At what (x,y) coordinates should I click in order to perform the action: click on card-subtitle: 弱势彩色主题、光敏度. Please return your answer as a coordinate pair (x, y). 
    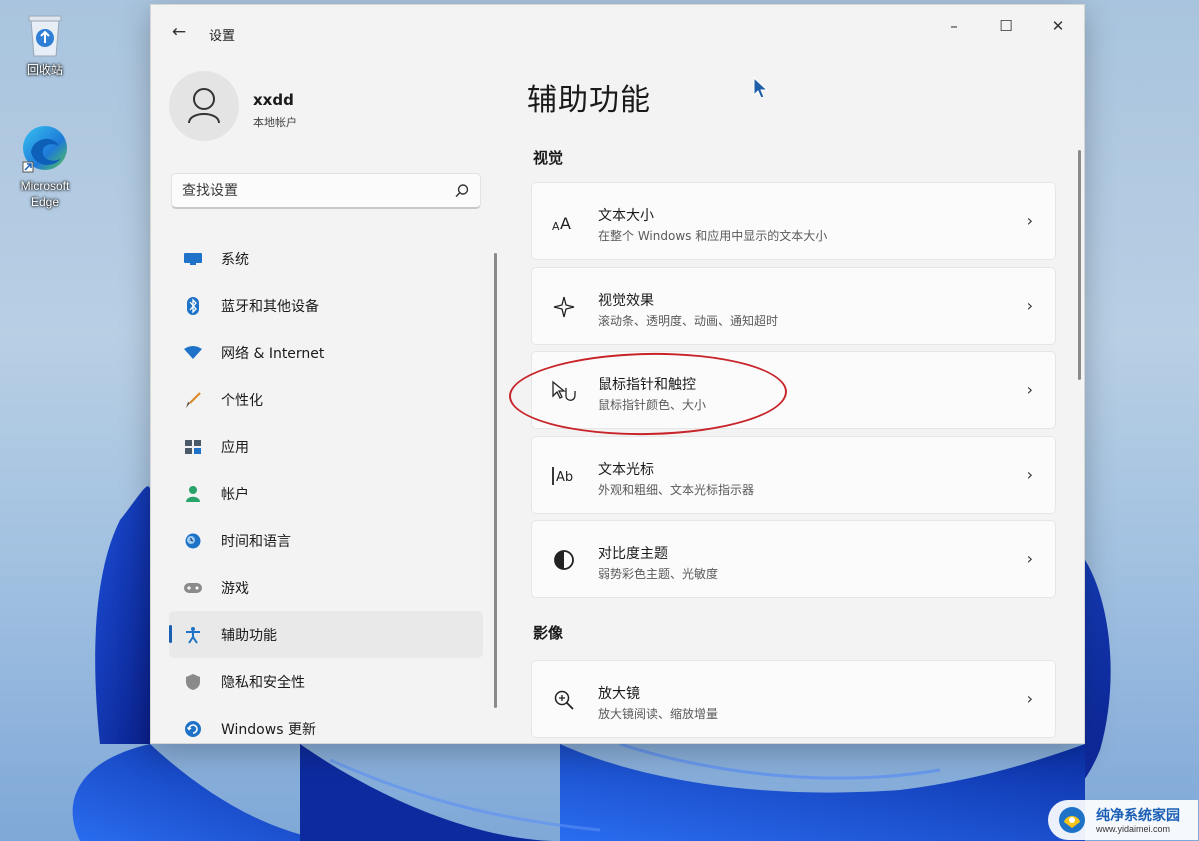
    Looking at the image, I should click on (658, 574).